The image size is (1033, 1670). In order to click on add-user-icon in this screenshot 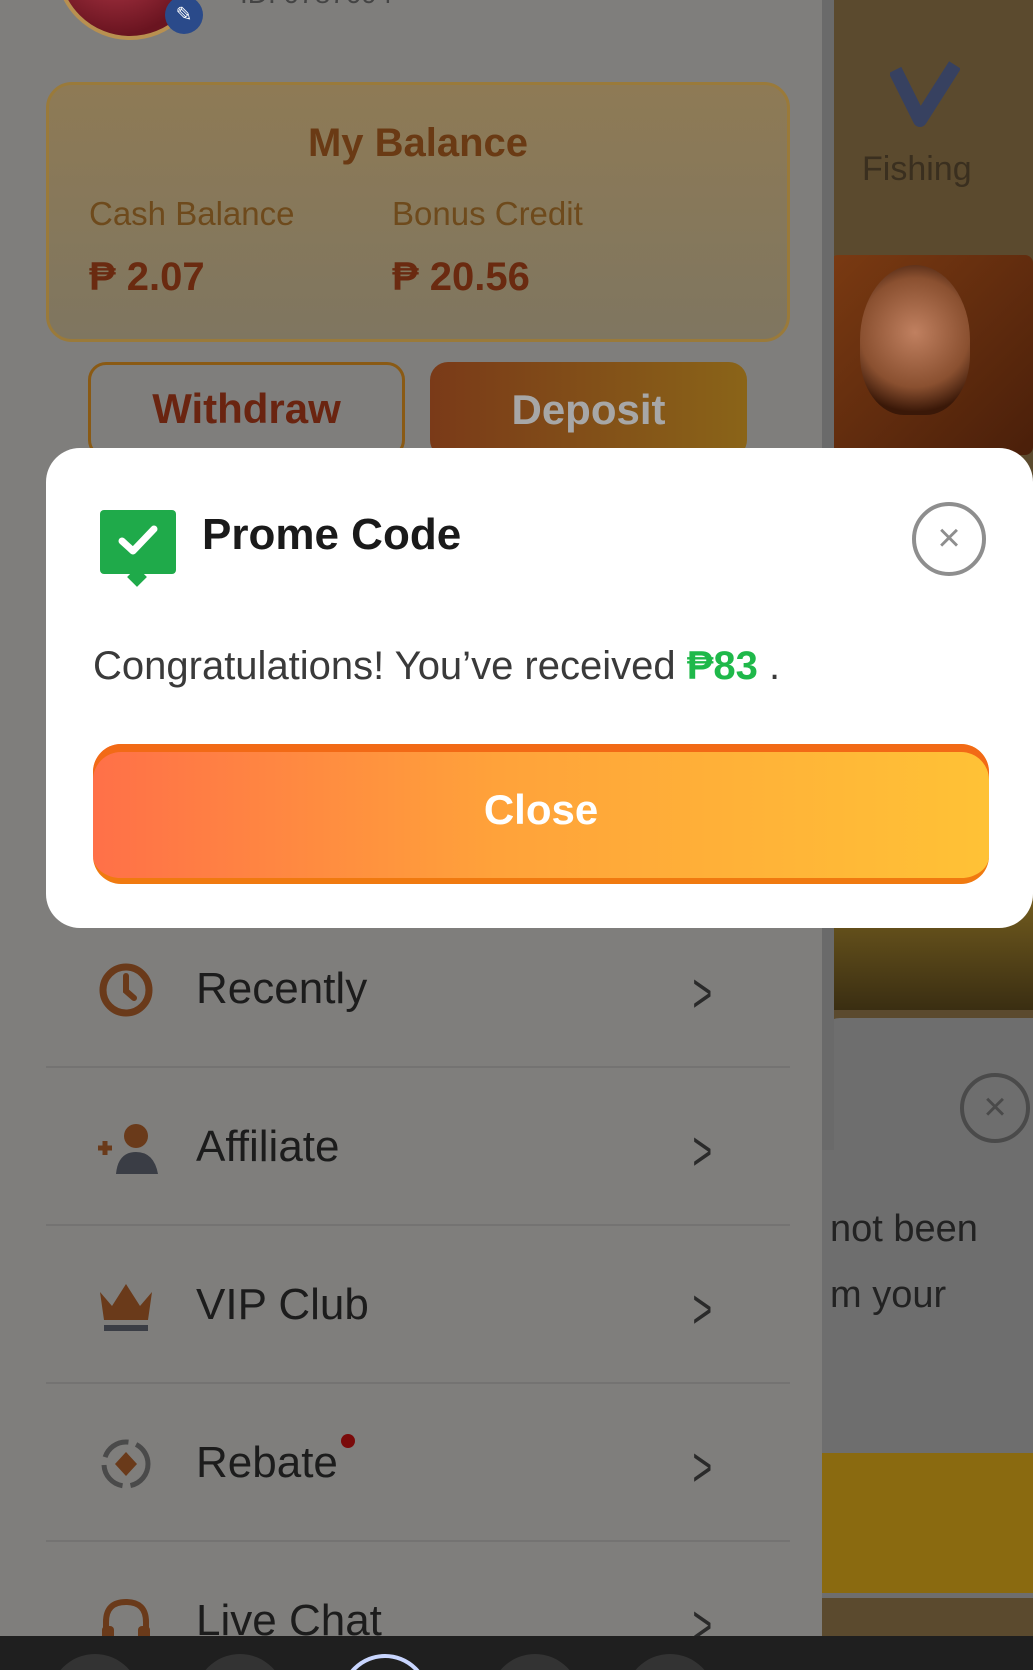, I will do `click(127, 1150)`.